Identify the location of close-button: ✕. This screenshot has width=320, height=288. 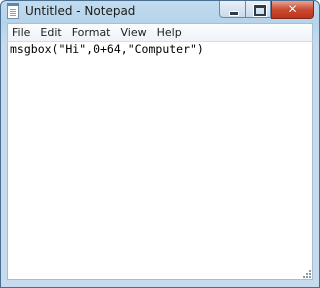
(292, 10).